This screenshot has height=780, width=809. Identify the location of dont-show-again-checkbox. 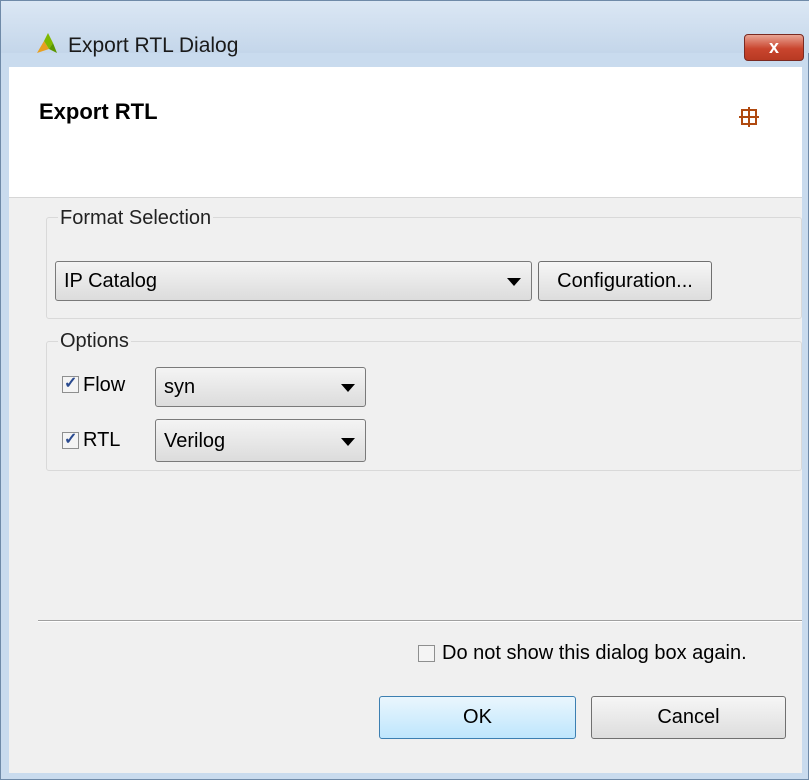
(426, 653).